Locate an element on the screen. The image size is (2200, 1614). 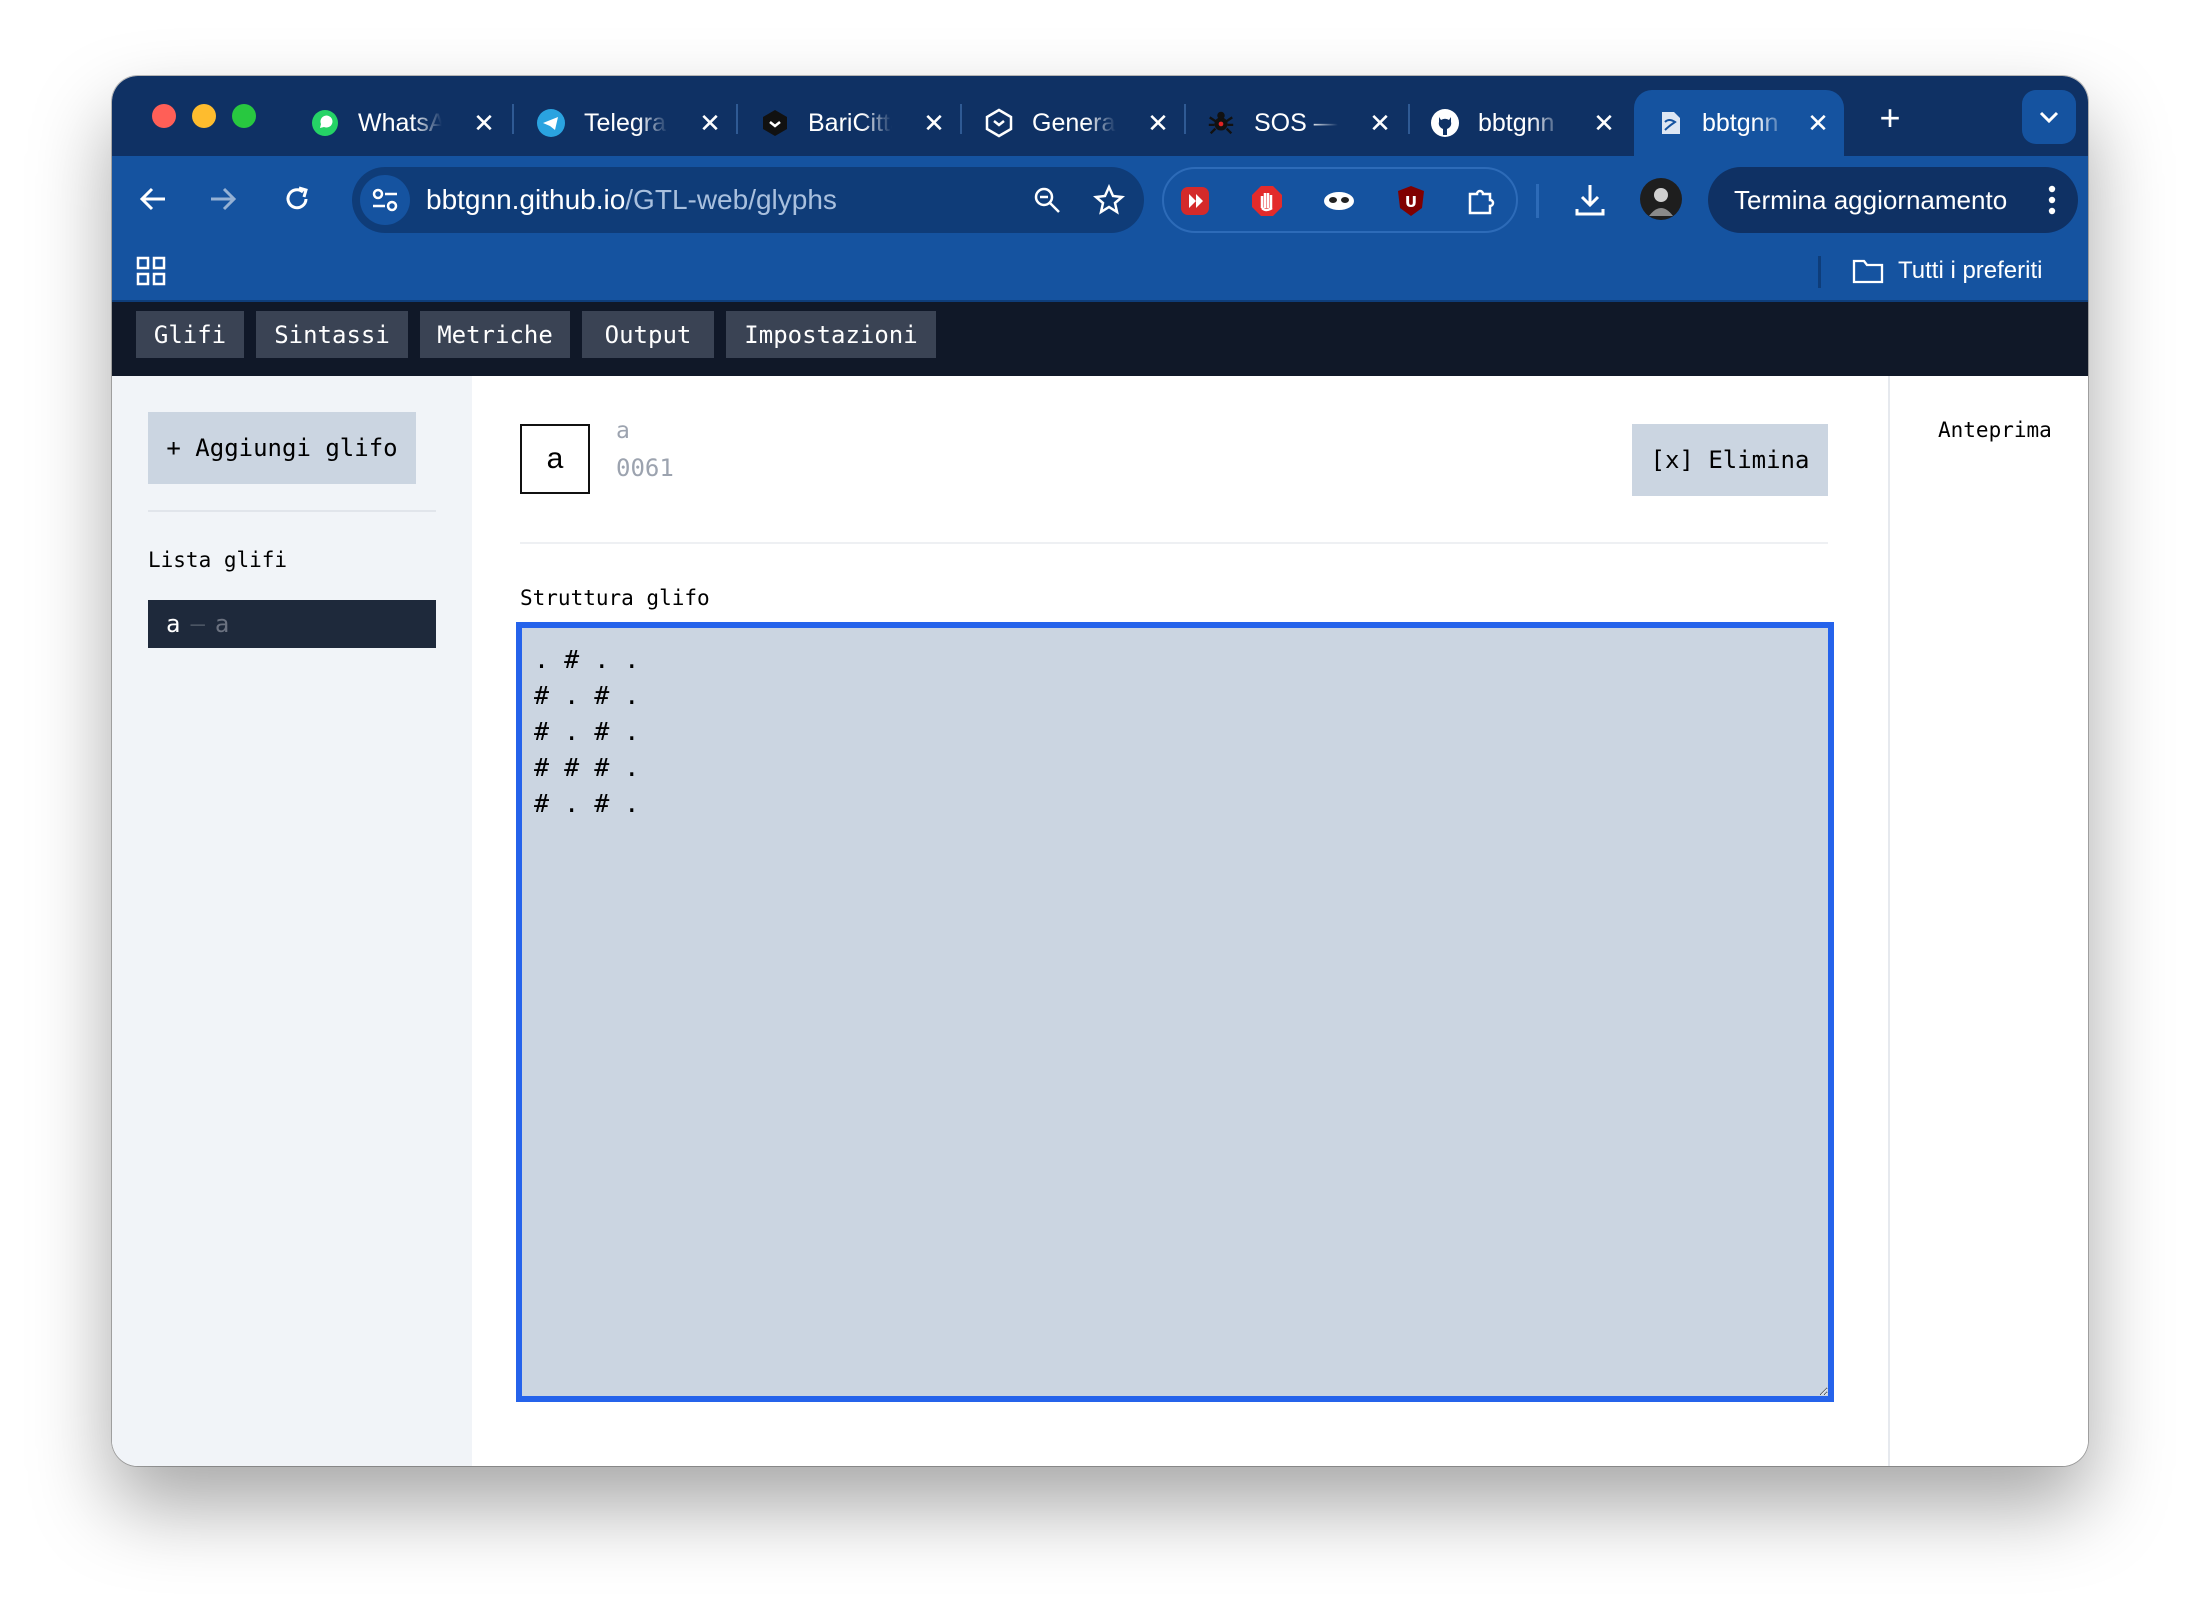
glyph-sidebar: + Aggiungi glifo Lista glifi a — a is located at coordinates (292, 921).